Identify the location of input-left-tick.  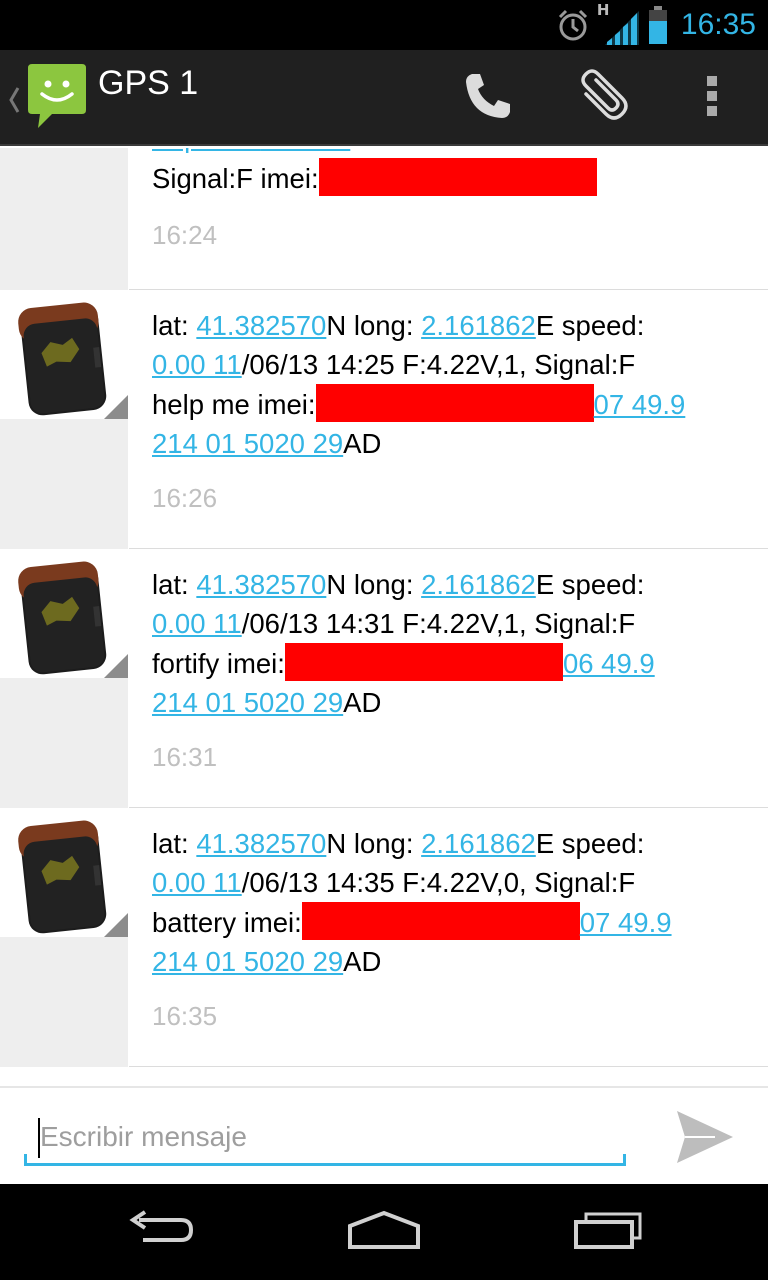
(25, 1160).